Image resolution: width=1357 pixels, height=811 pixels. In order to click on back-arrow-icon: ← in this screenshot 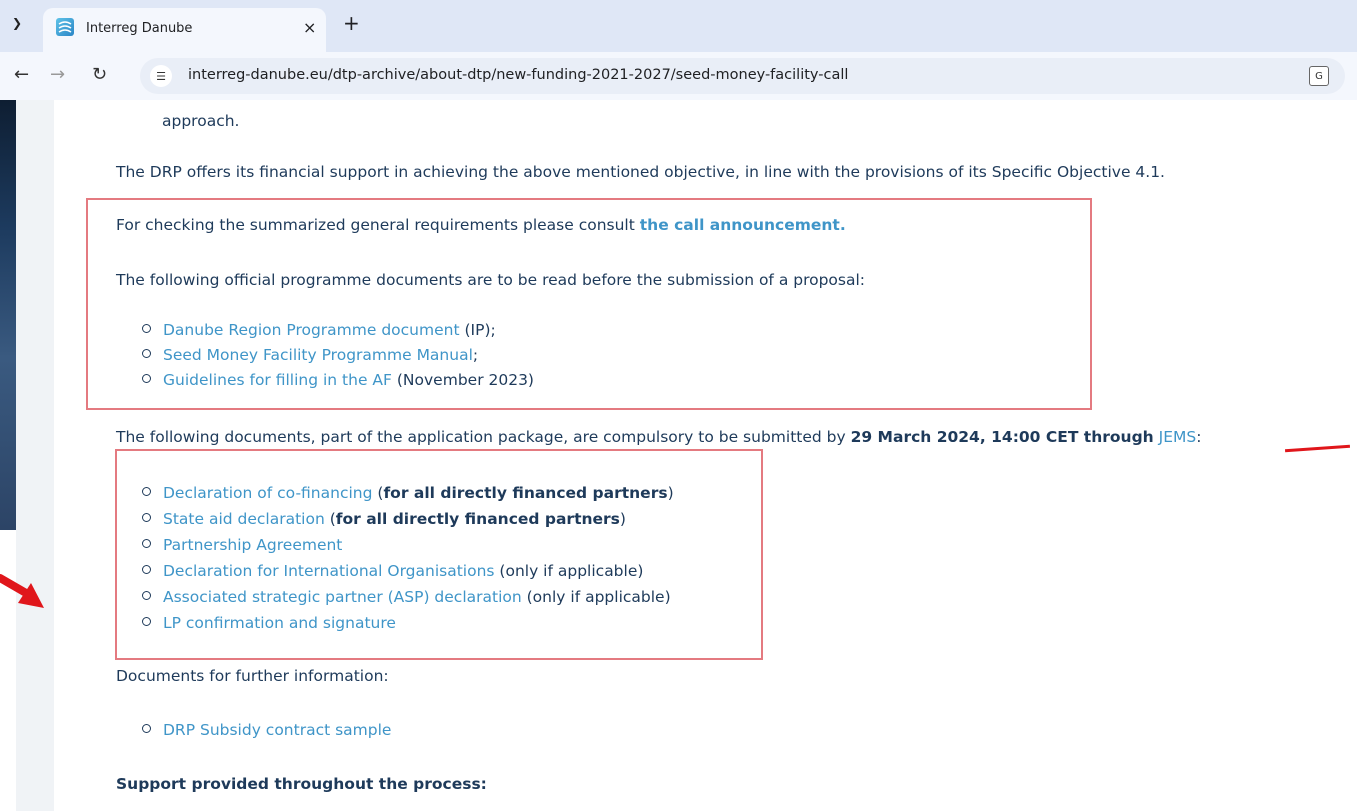, I will do `click(21, 74)`.